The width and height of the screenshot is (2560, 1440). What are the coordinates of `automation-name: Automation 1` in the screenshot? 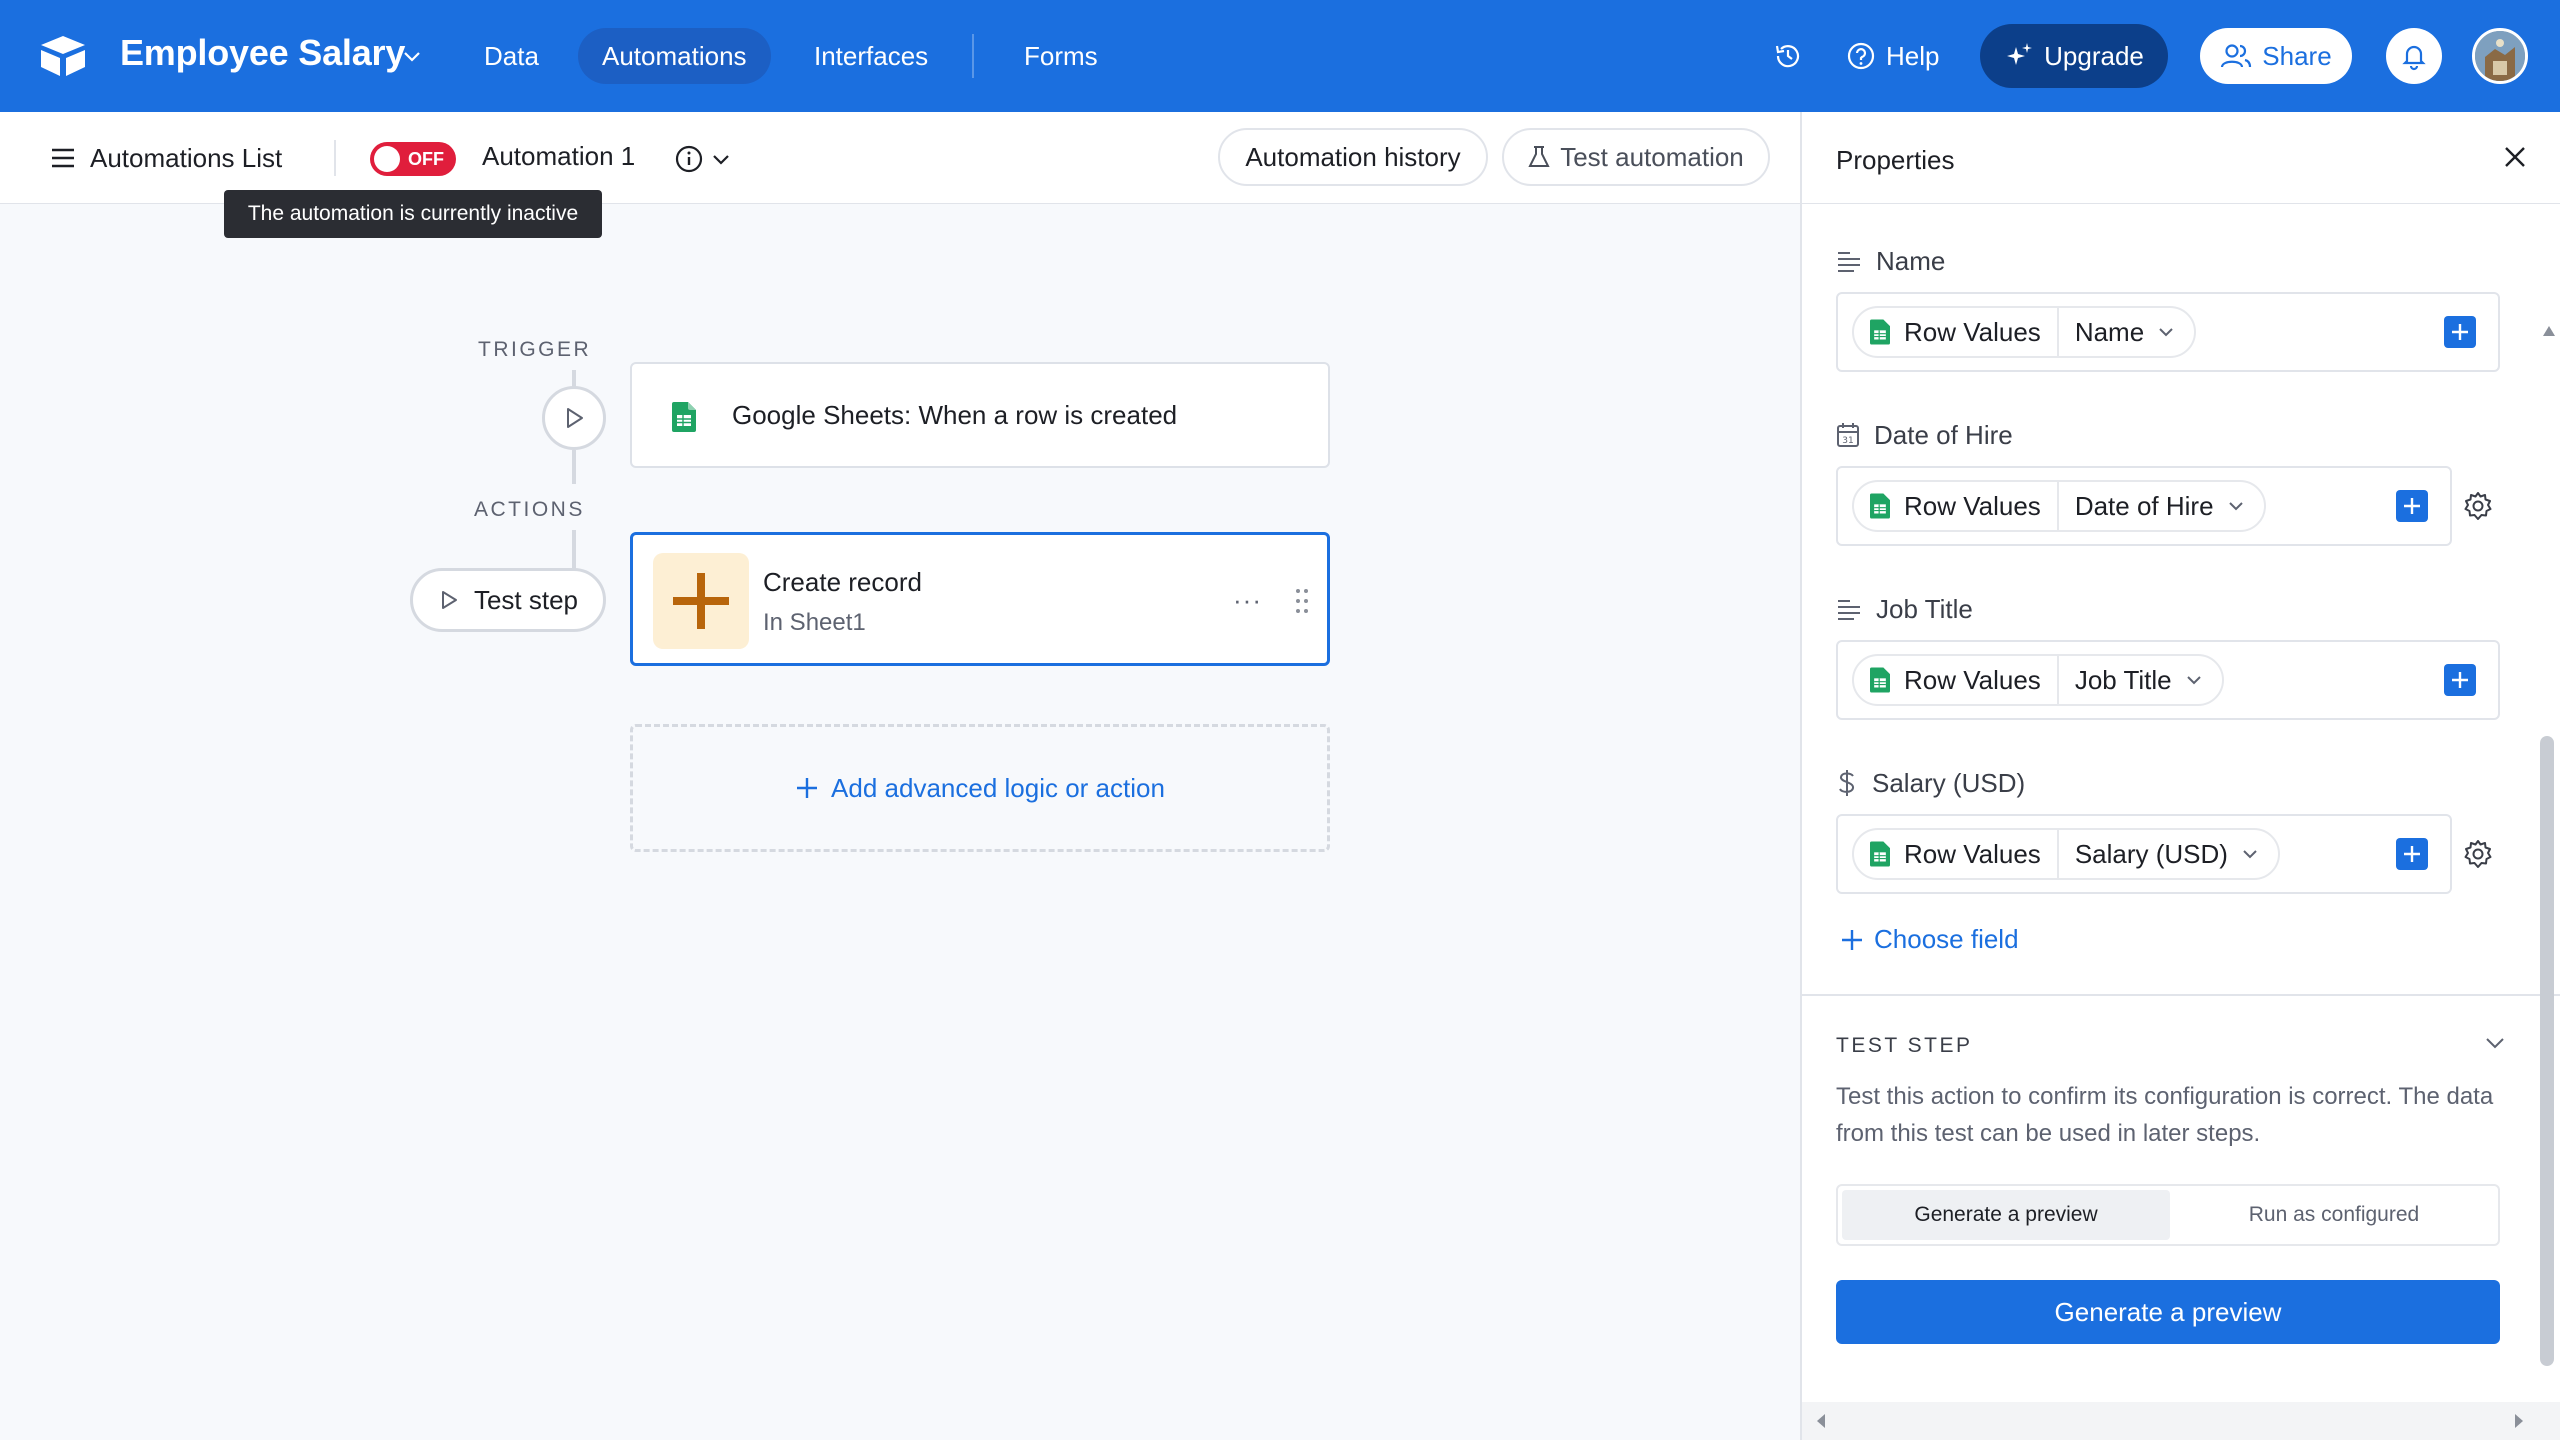 It's located at (558, 156).